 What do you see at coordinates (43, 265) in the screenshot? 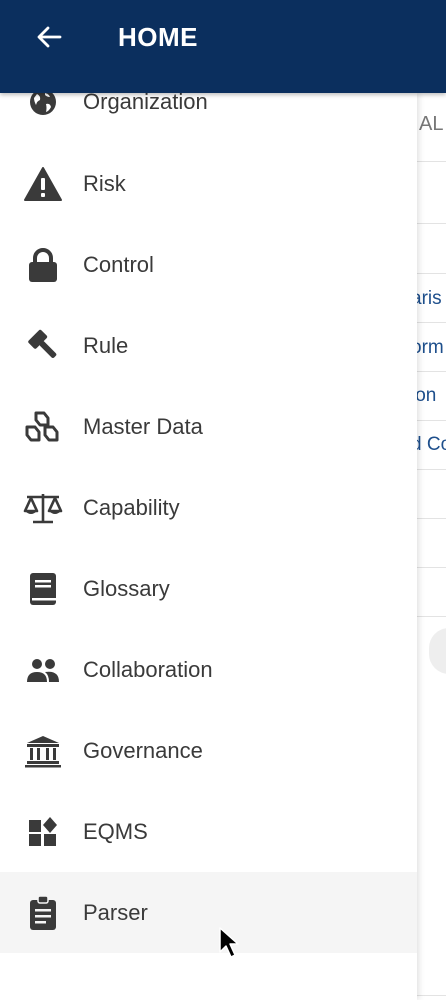
I see `lock-icon` at bounding box center [43, 265].